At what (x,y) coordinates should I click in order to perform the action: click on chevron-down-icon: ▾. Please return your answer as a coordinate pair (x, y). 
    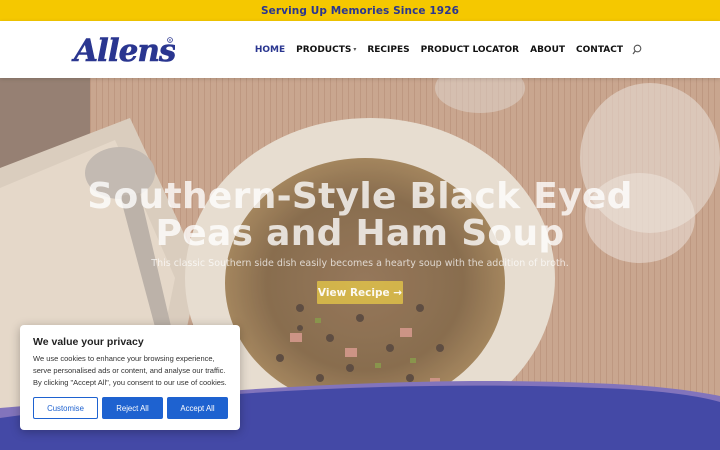
    Looking at the image, I should click on (355, 49).